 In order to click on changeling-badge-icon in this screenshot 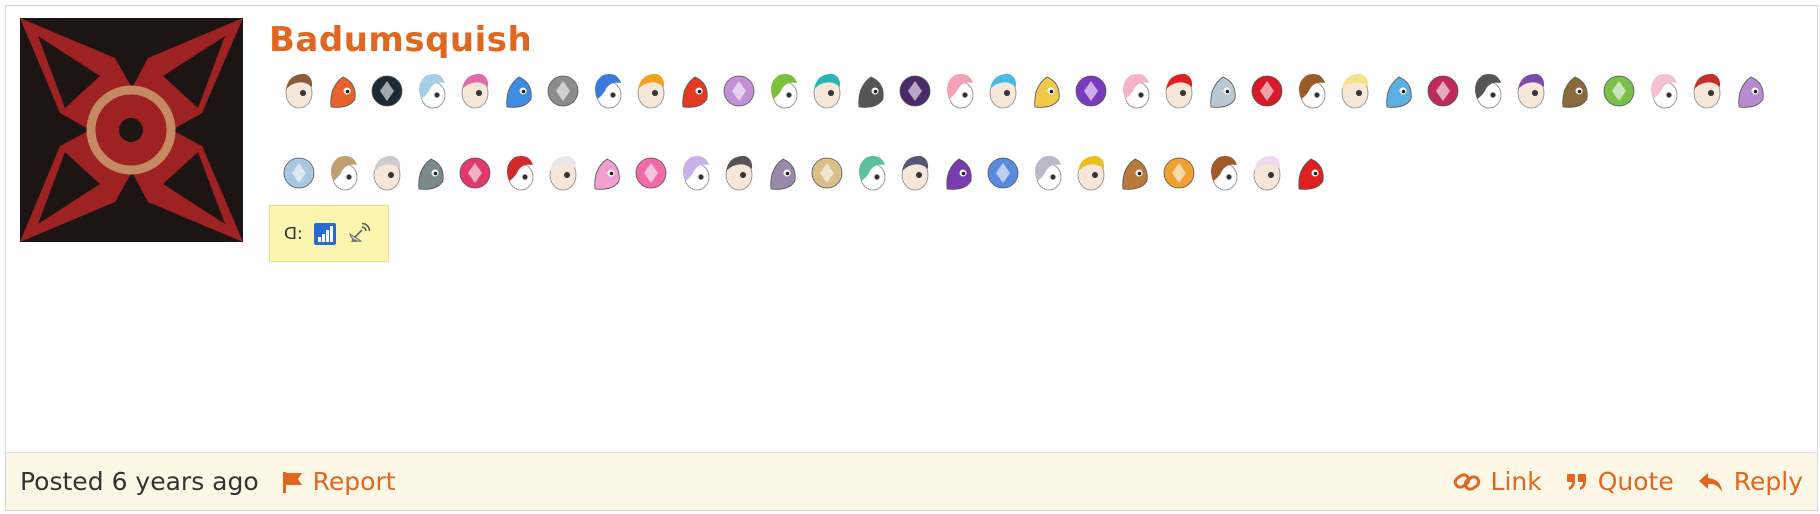, I will do `click(783, 91)`.